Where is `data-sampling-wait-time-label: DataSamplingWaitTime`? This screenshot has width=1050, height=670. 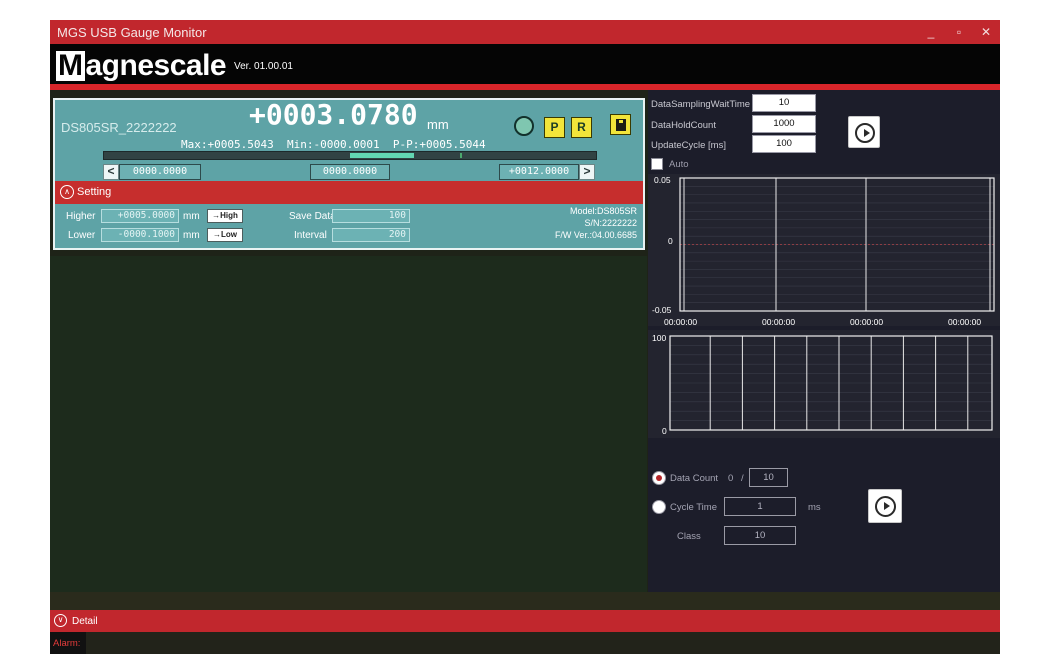
data-sampling-wait-time-label: DataSamplingWaitTime is located at coordinates (701, 104).